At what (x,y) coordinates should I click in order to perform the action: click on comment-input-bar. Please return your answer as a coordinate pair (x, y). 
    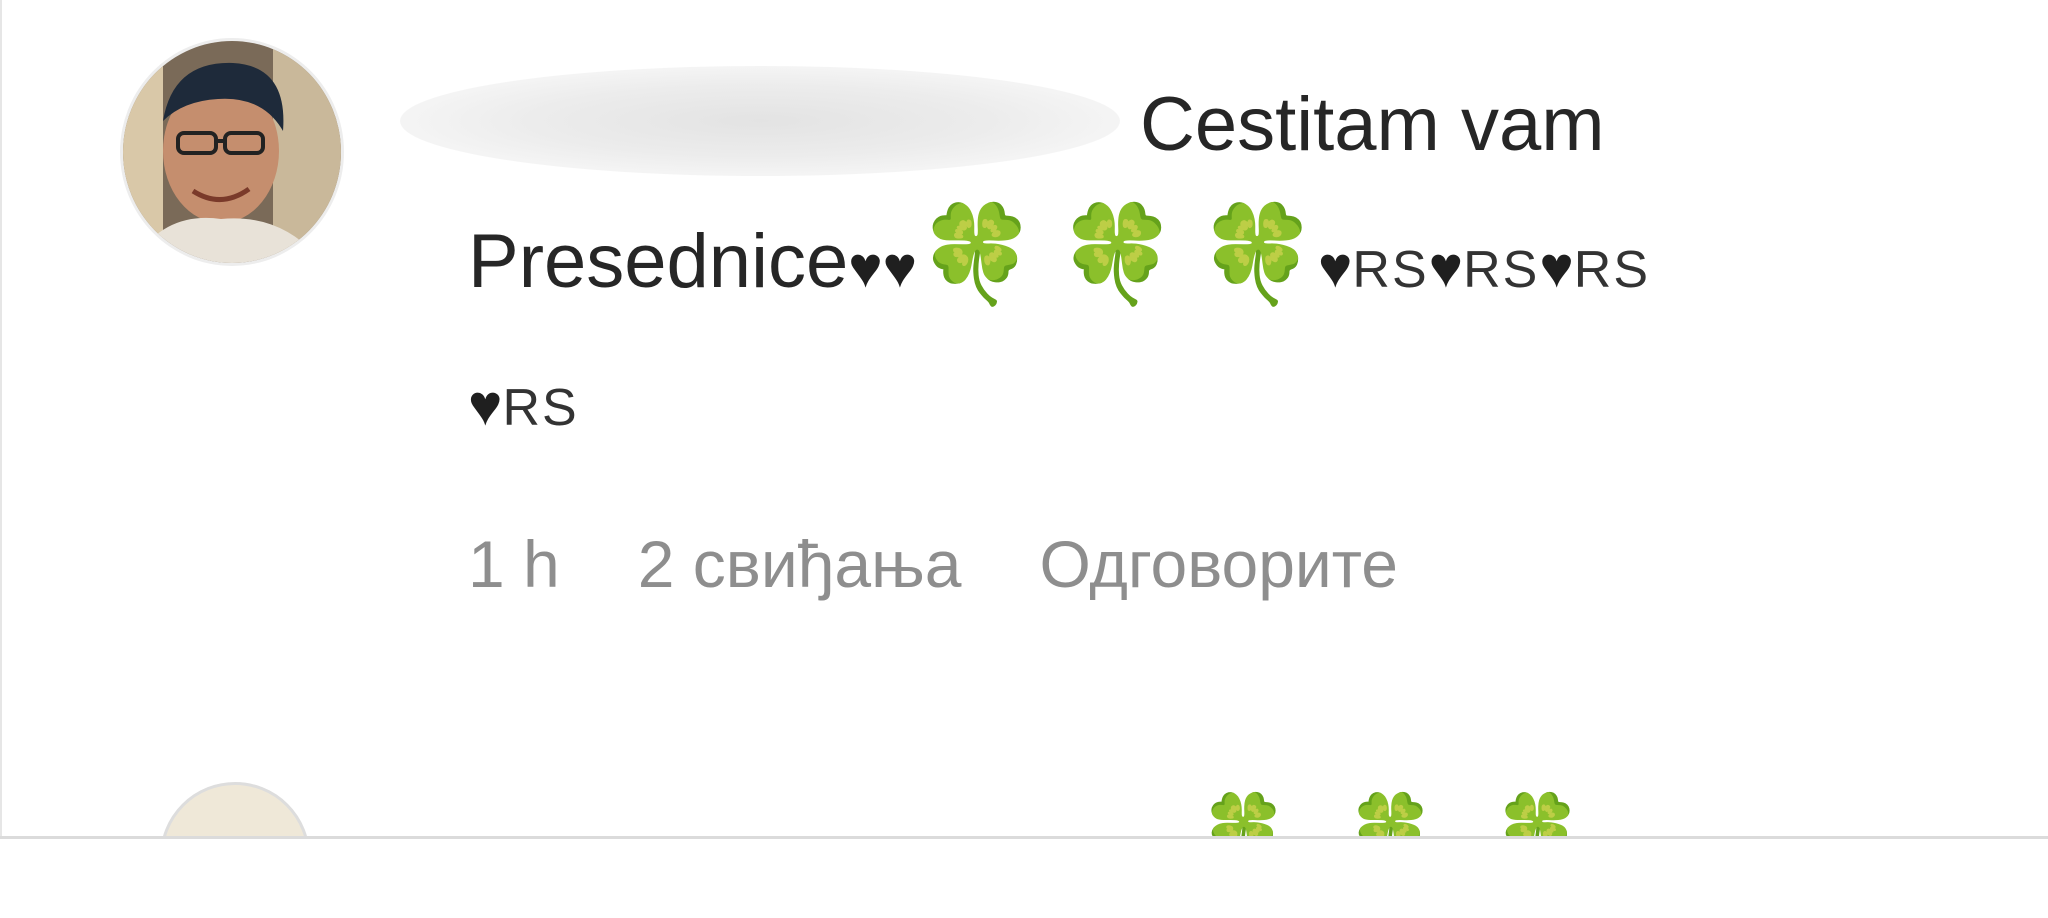
    Looking at the image, I should click on (1024, 877).